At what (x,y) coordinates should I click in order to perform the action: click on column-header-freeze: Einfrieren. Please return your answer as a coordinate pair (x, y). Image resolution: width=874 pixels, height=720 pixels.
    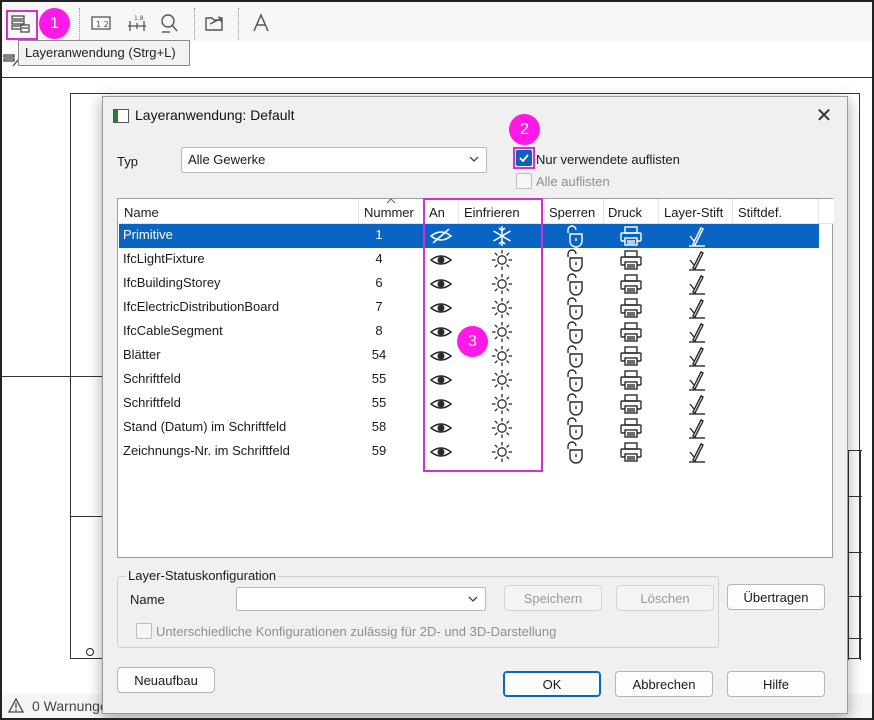
    Looking at the image, I should click on (492, 212).